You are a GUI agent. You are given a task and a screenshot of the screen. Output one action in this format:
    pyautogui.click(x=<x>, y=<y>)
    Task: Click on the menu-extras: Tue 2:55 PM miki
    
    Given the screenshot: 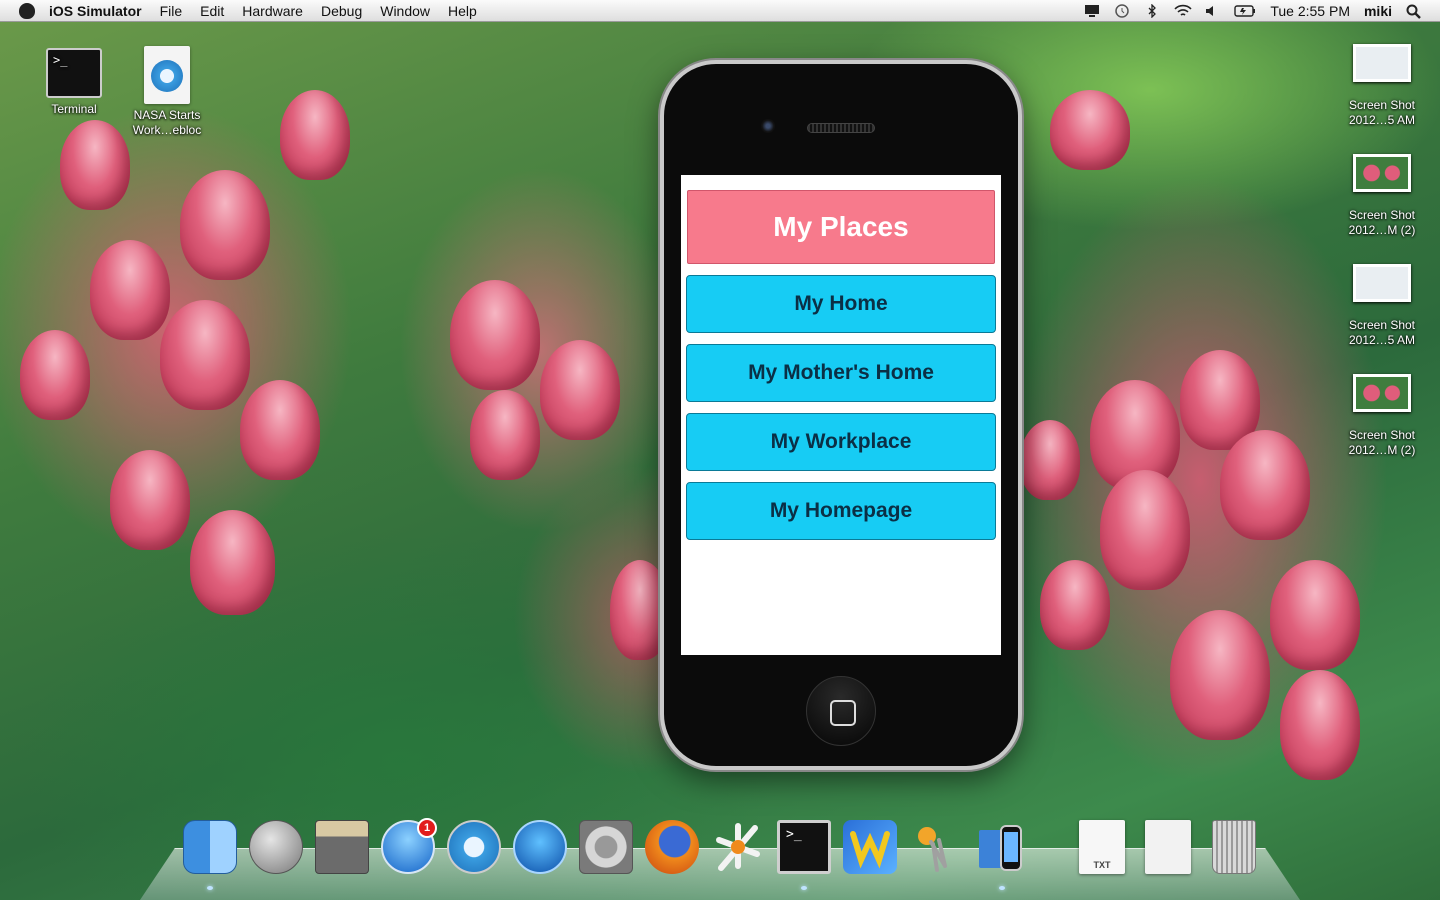 What is the action you would take?
    pyautogui.click(x=1262, y=11)
    